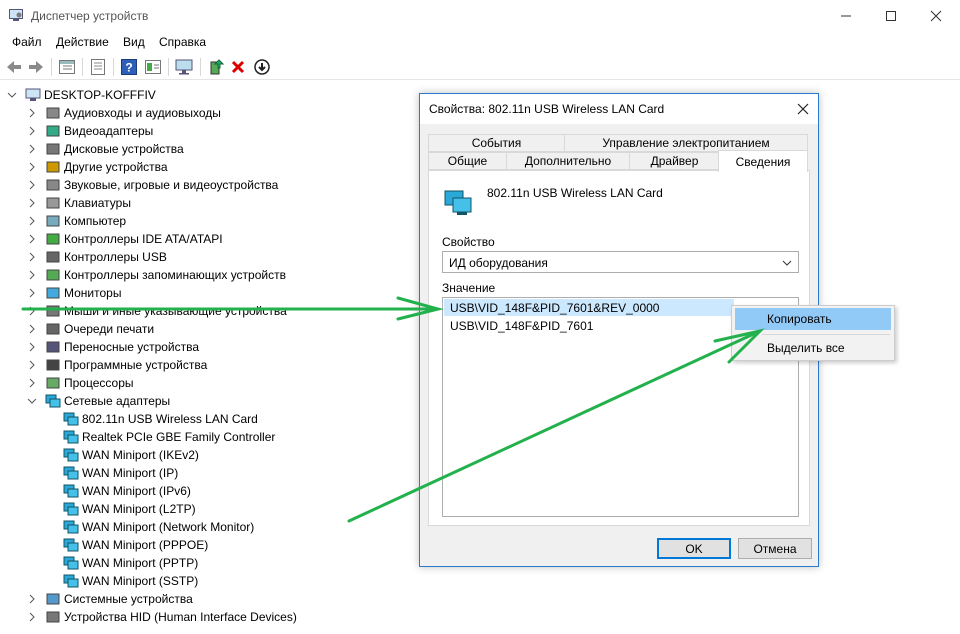  I want to click on tree-category: Аудиовходы и аудиовыходы, so click(124, 113).